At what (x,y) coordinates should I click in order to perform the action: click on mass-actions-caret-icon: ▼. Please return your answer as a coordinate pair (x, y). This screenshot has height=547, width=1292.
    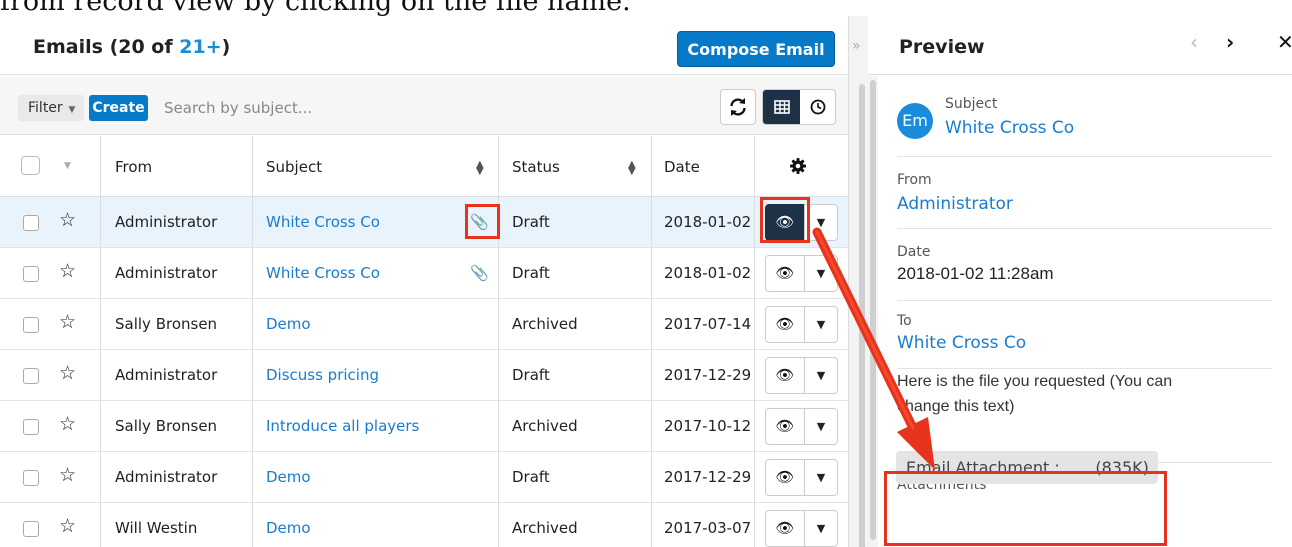
    Looking at the image, I should click on (67, 166).